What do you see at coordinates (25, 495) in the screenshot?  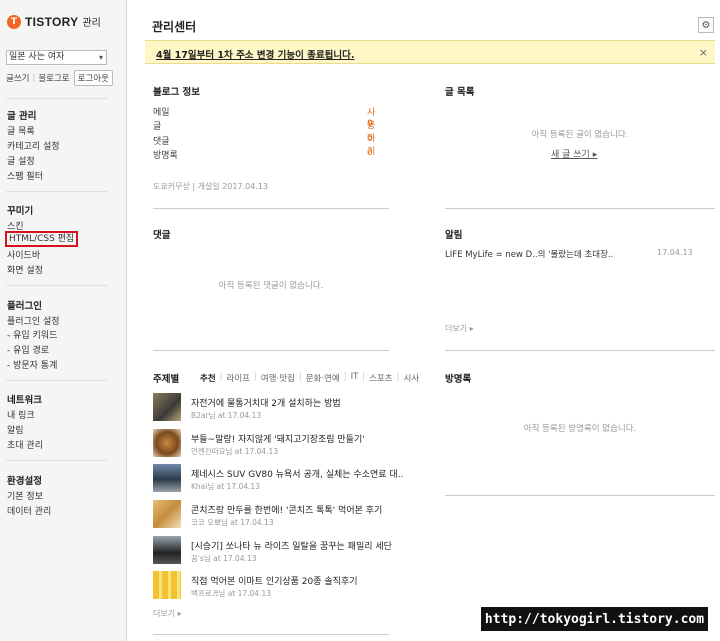 I see `menu-basic-info: 기본 정보` at bounding box center [25, 495].